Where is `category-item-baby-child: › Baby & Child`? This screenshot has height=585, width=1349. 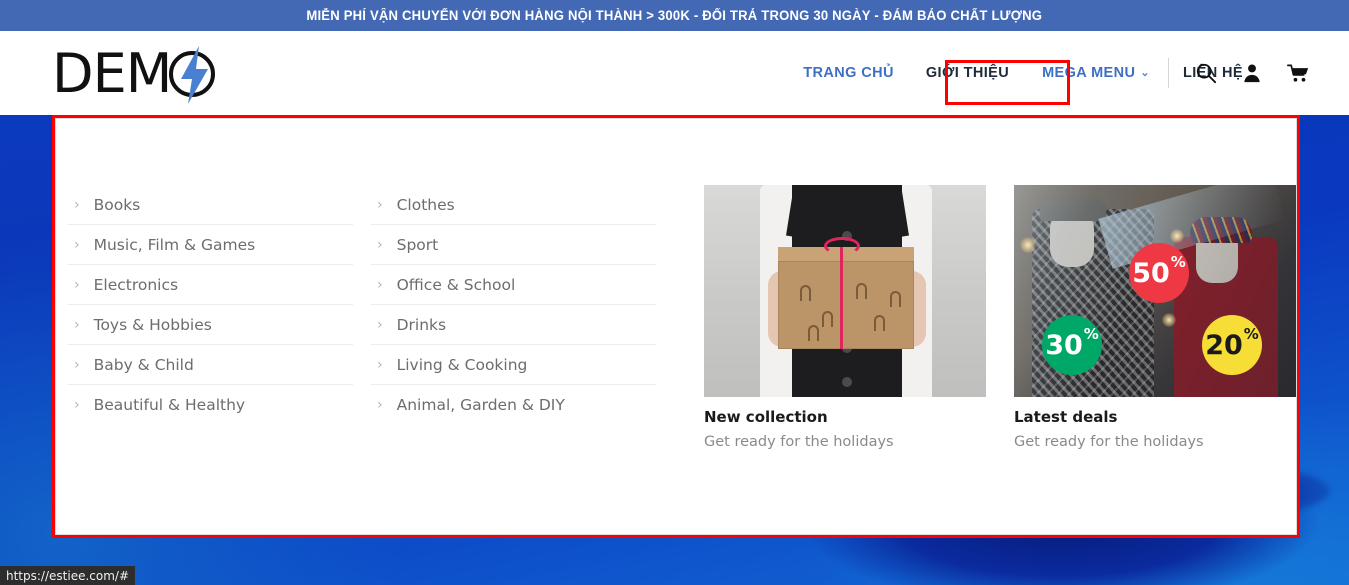 category-item-baby-child: › Baby & Child is located at coordinates (210, 365).